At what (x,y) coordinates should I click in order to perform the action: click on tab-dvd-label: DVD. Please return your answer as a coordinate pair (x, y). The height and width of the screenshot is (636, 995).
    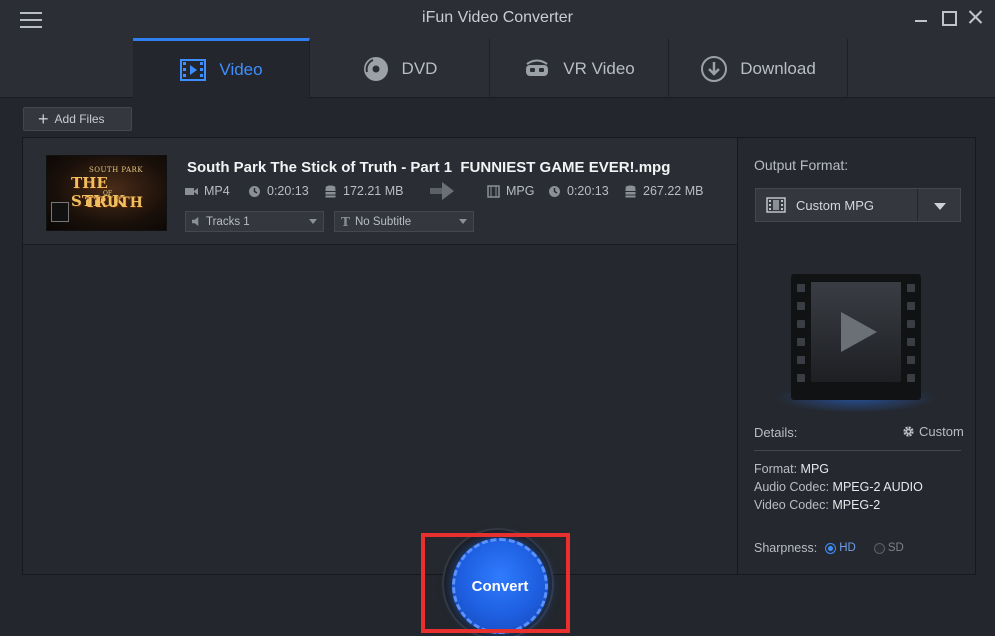
    Looking at the image, I should click on (419, 68).